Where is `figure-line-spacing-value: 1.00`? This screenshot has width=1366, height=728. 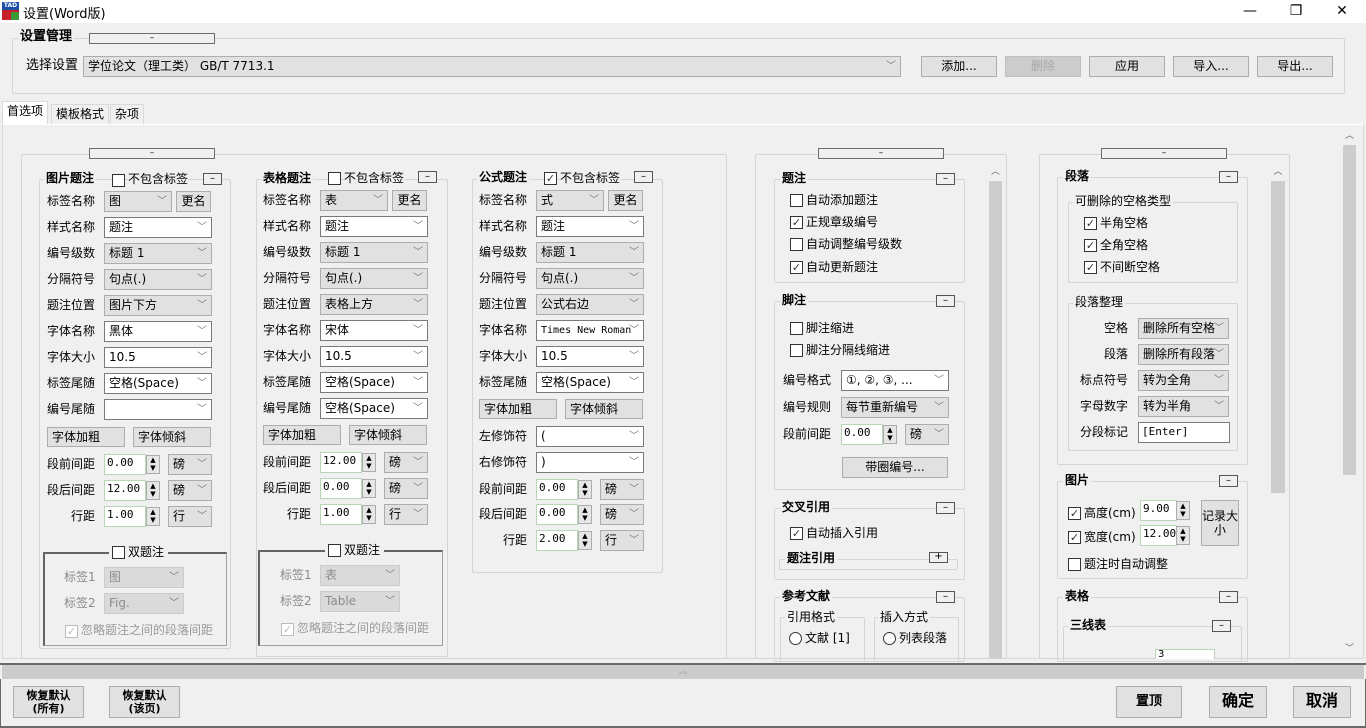 figure-line-spacing-value: 1.00 is located at coordinates (125, 516).